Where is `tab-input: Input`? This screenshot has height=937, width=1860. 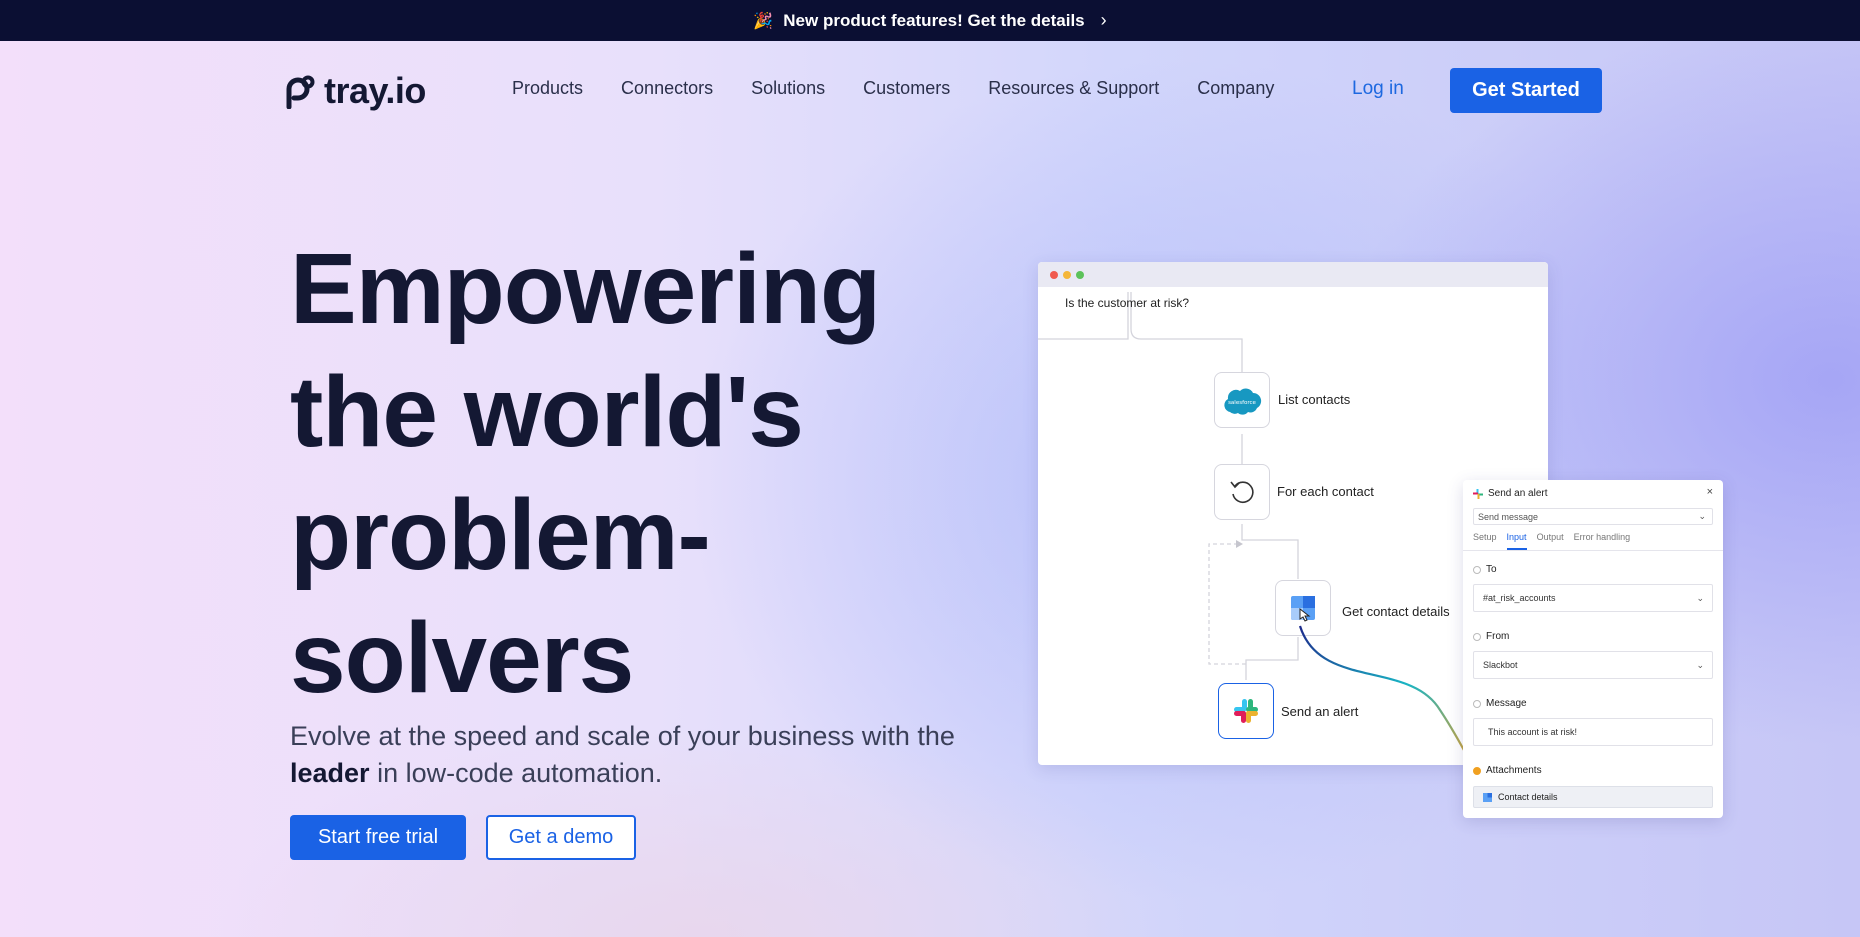
tab-input: Input is located at coordinates (1516, 541).